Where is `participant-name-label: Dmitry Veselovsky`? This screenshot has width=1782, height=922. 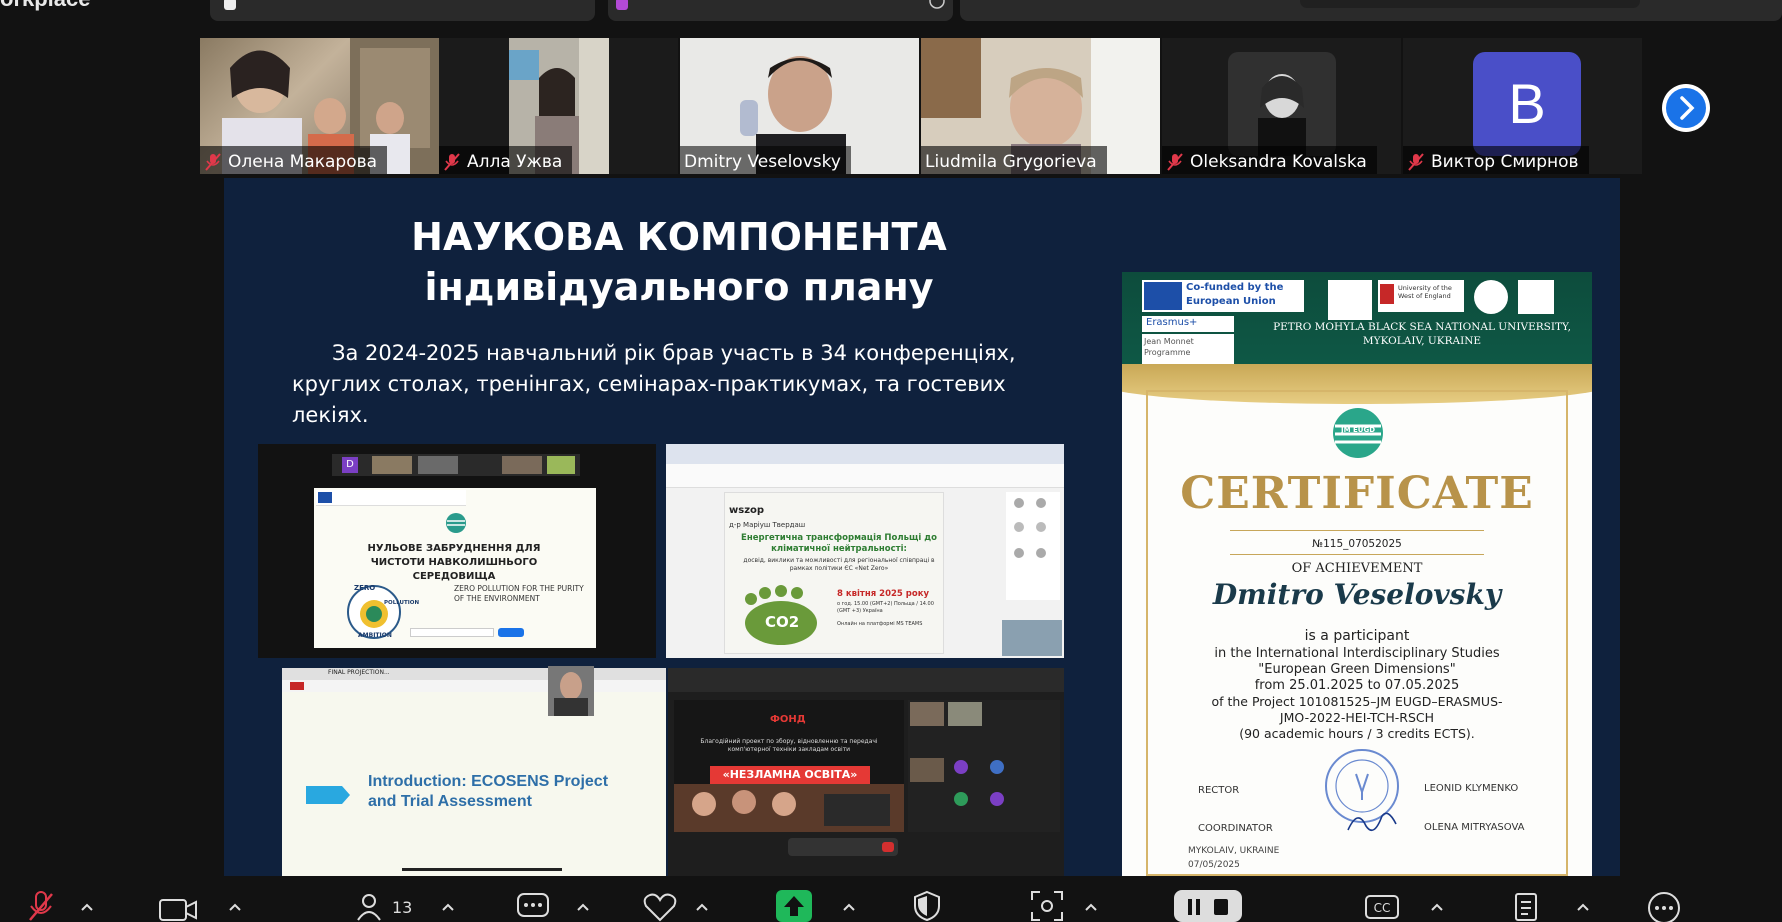 participant-name-label: Dmitry Veselovsky is located at coordinates (765, 160).